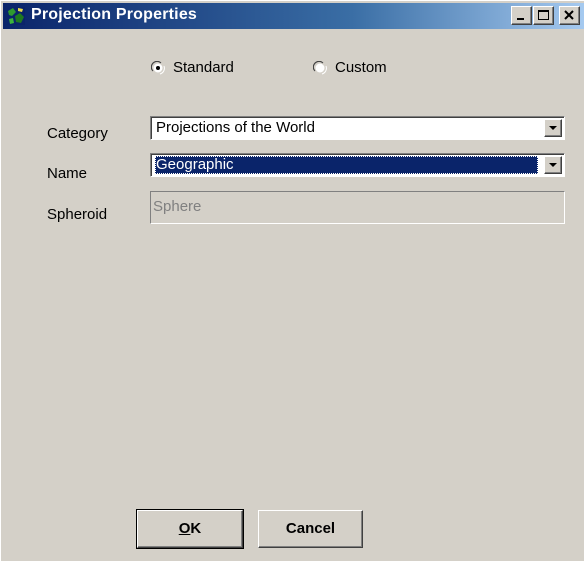  I want to click on close-button, so click(569, 15).